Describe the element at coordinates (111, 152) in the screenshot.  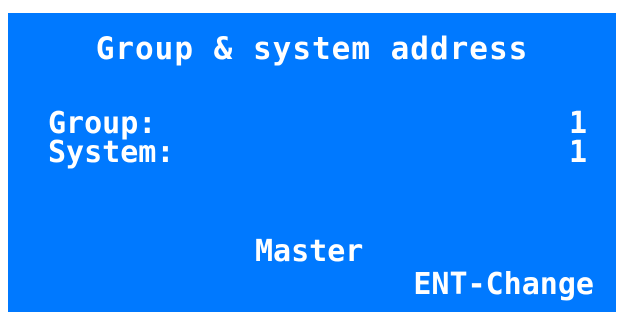
I see `system-label: System:` at that location.